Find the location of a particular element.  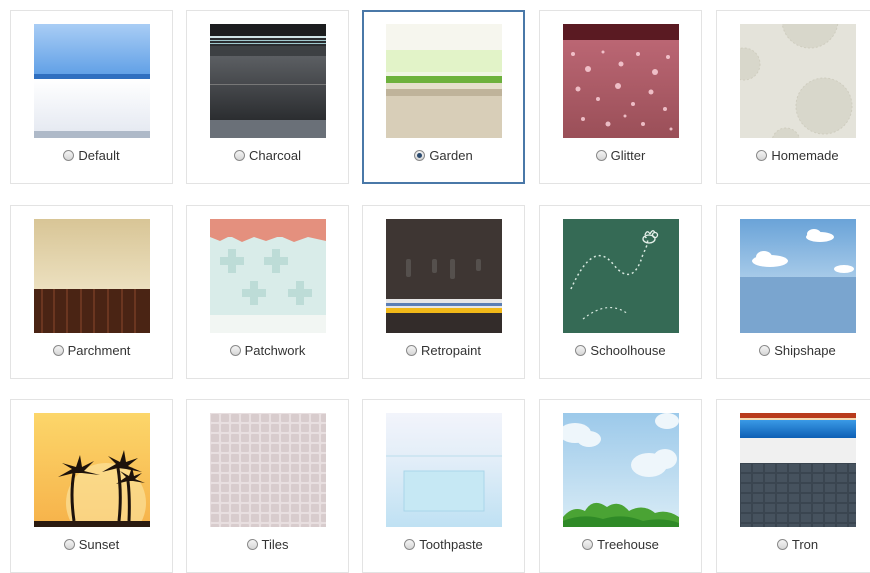

theme-card-charcoal: Charcoal is located at coordinates (267, 97).